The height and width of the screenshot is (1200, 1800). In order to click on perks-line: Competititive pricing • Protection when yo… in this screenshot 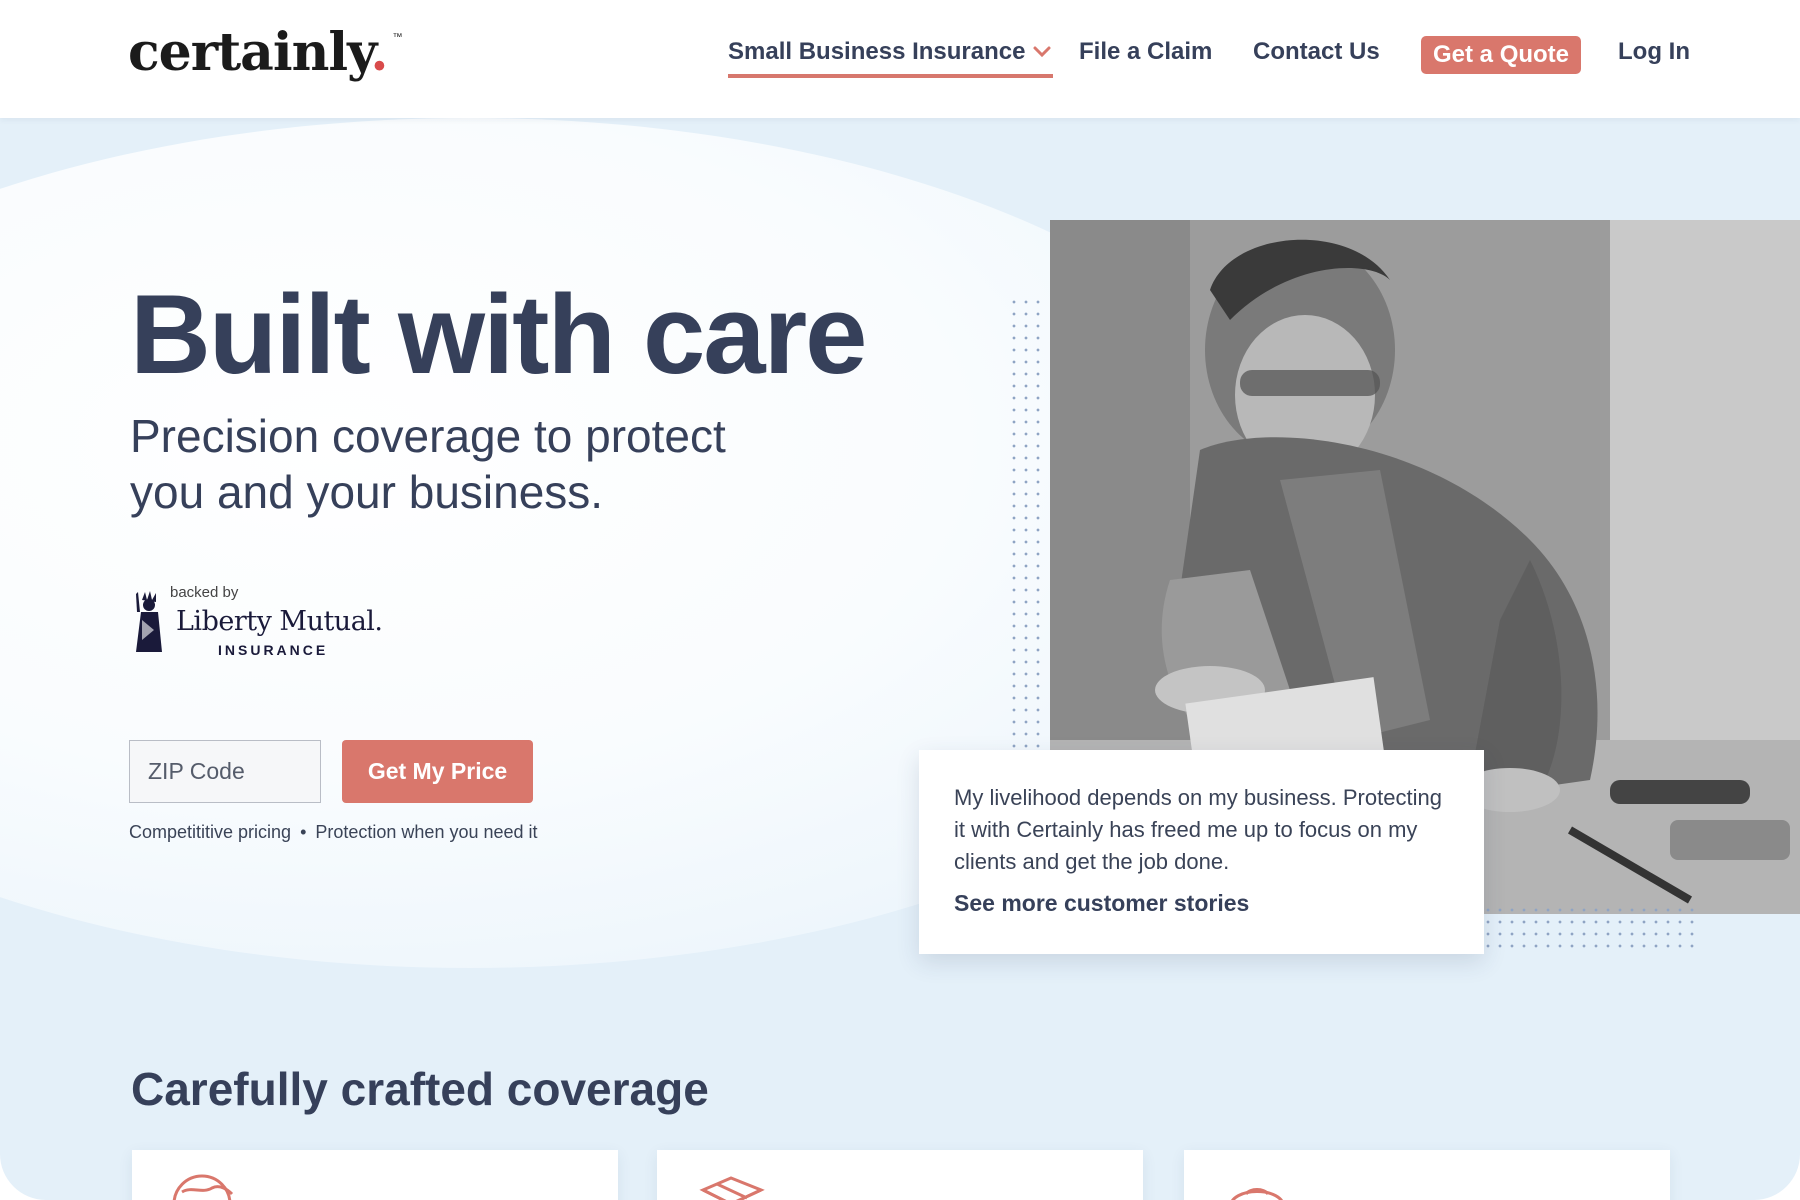, I will do `click(333, 832)`.